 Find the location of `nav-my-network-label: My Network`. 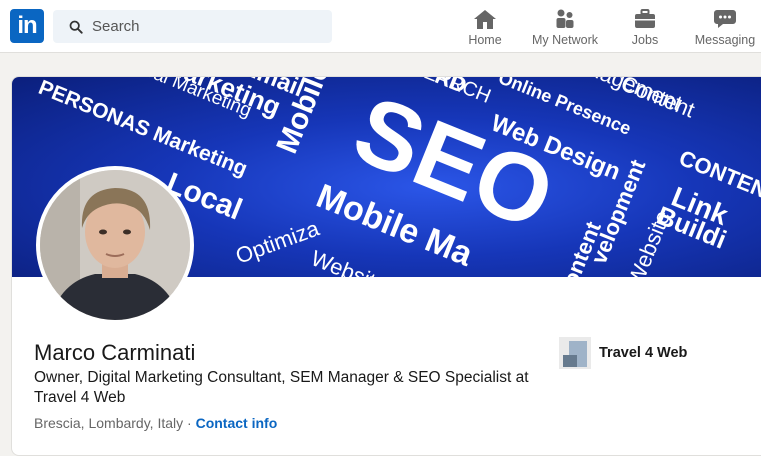

nav-my-network-label: My Network is located at coordinates (565, 40).